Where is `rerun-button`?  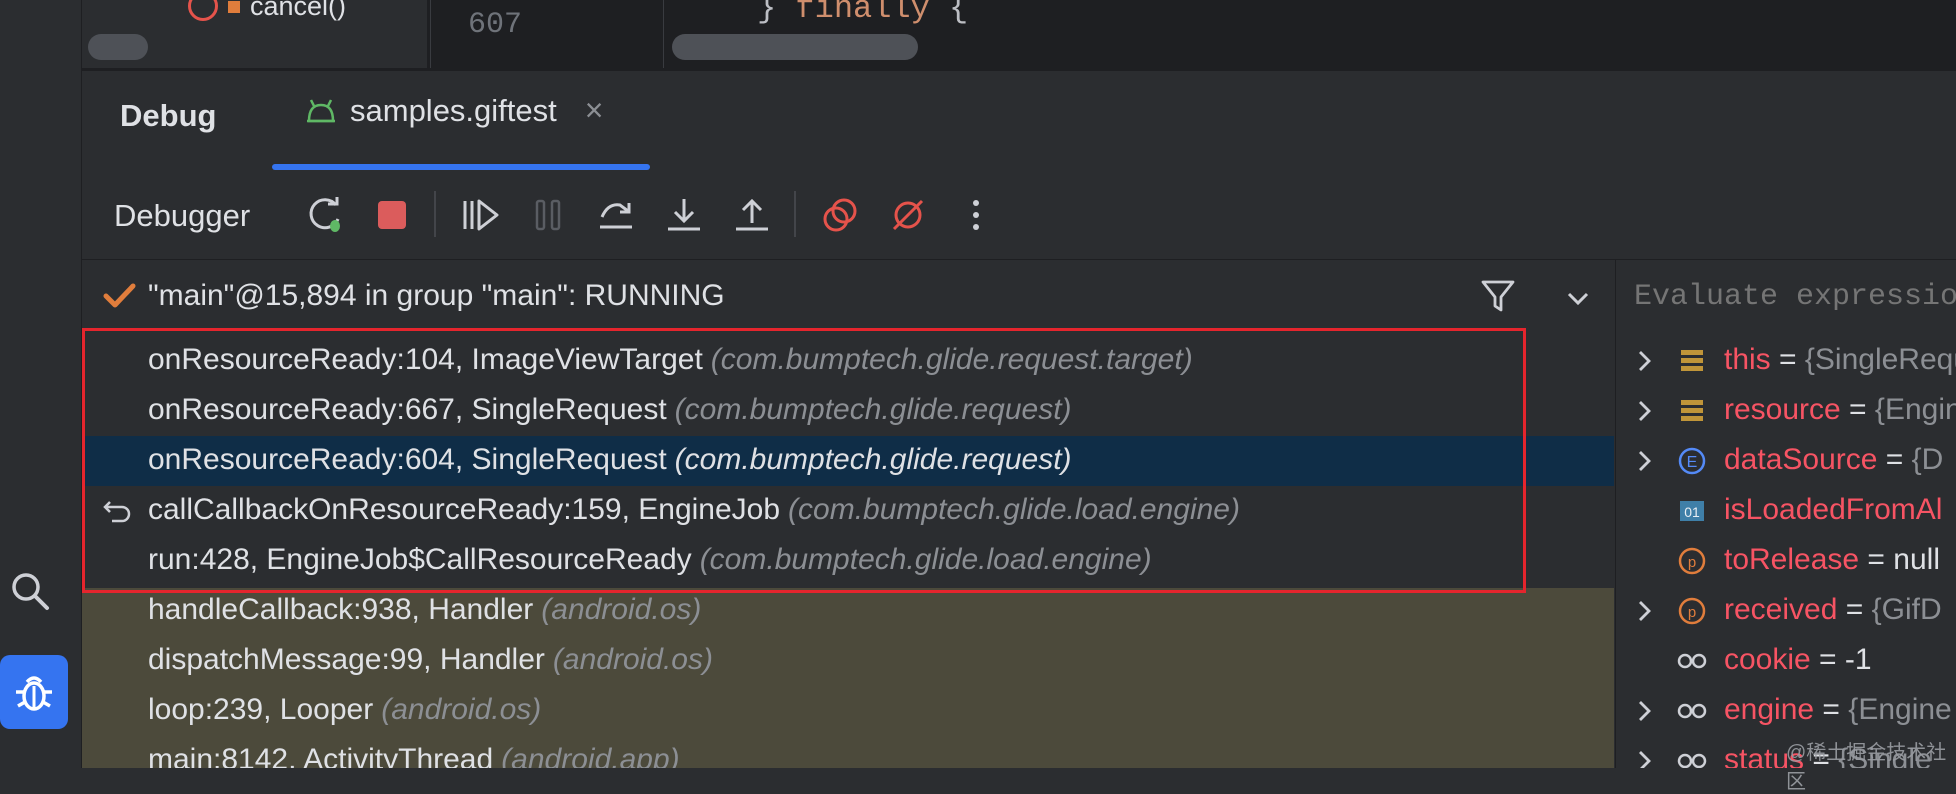 rerun-button is located at coordinates (326, 215).